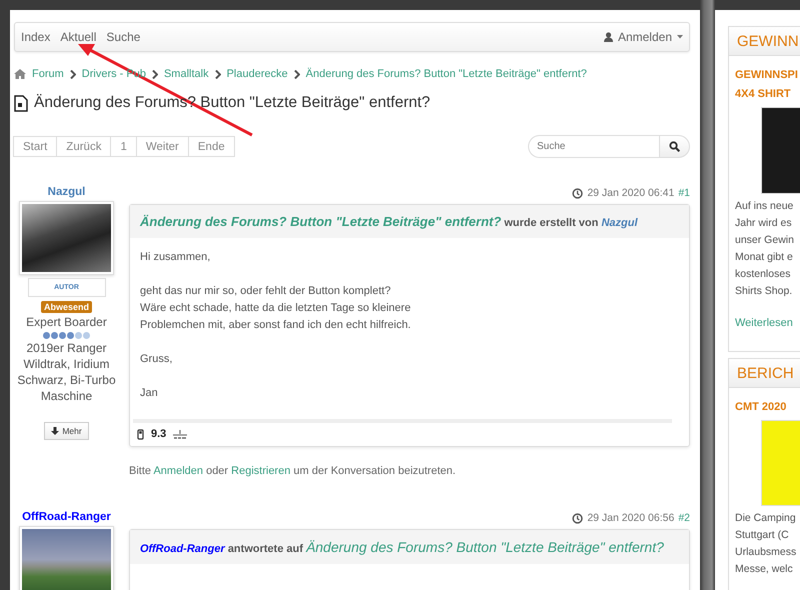 The height and width of the screenshot is (590, 800). What do you see at coordinates (211, 146) in the screenshot?
I see `pagination-button: Ende` at bounding box center [211, 146].